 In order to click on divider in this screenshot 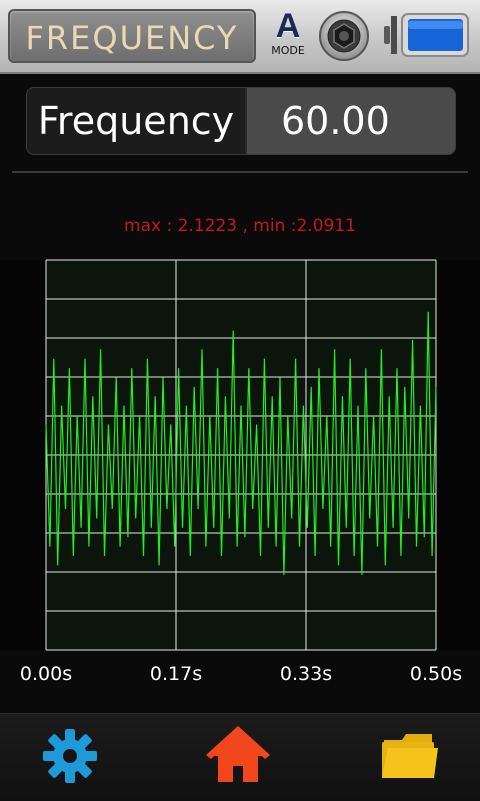, I will do `click(240, 172)`.